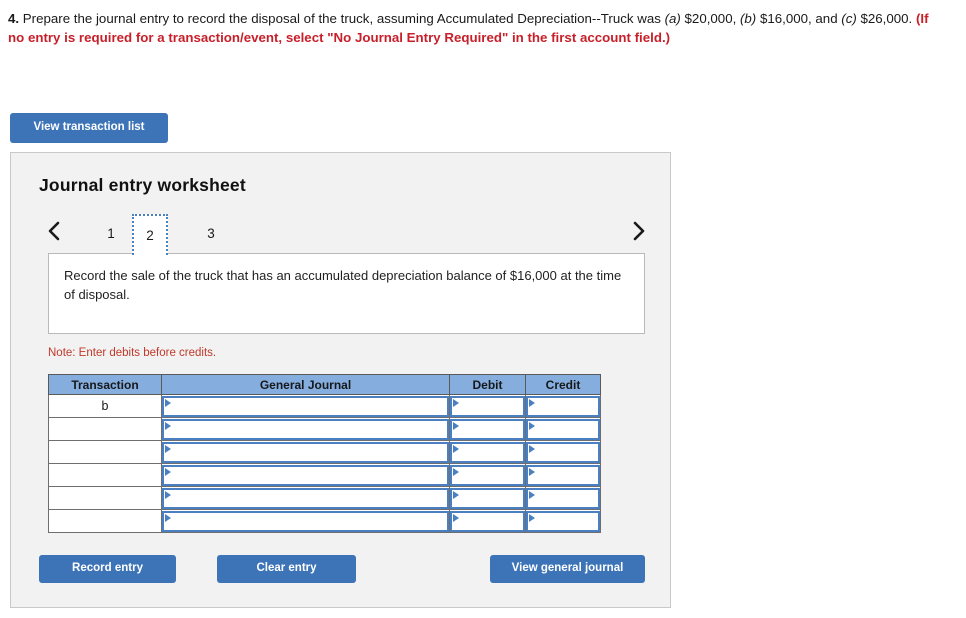 Image resolution: width=966 pixels, height=618 pixels. What do you see at coordinates (638, 231) in the screenshot?
I see `chevron-right-icon` at bounding box center [638, 231].